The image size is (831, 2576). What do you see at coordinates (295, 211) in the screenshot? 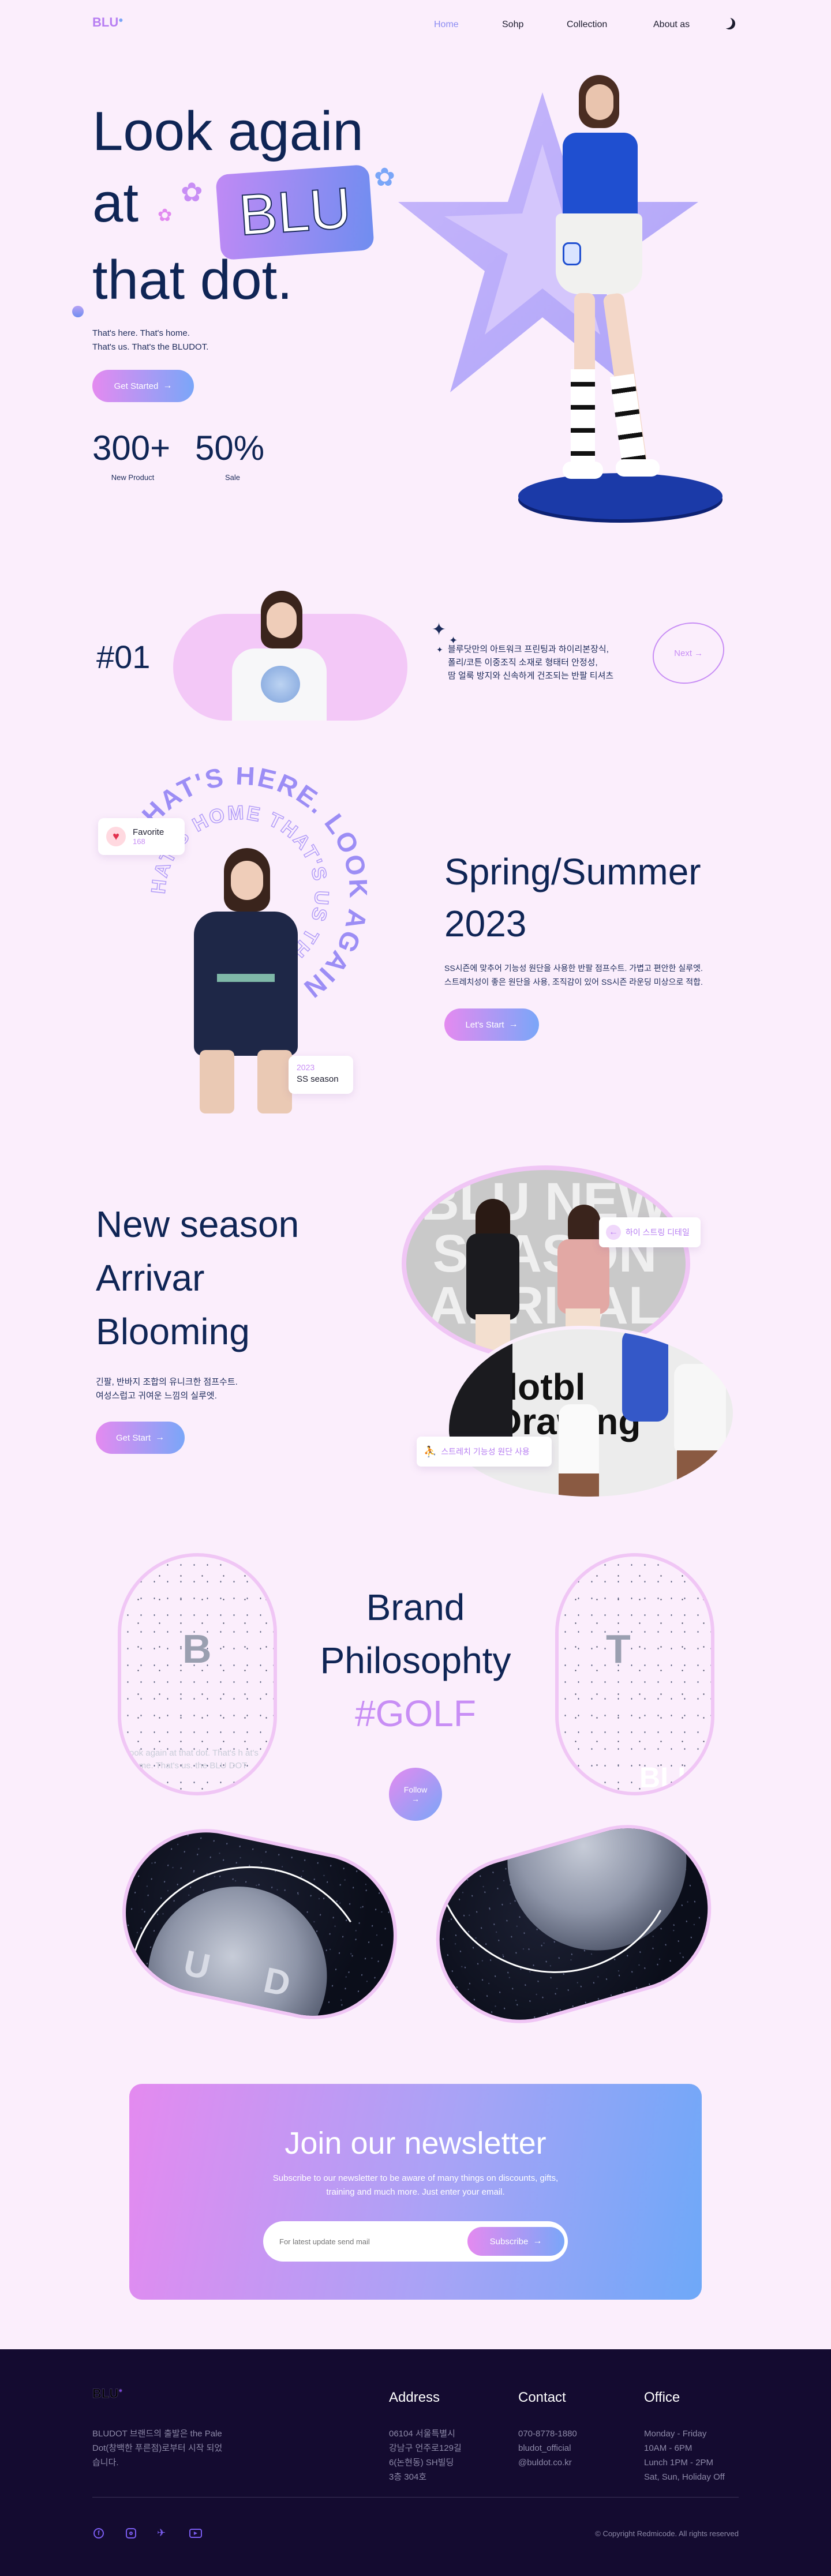
I see `hero-blu-badge-text: BLU` at bounding box center [295, 211].